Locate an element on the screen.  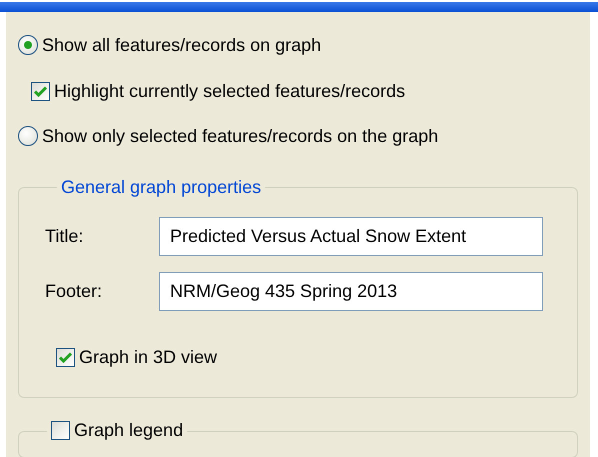
option-label: Highlight currently selected features/records is located at coordinates (230, 91).